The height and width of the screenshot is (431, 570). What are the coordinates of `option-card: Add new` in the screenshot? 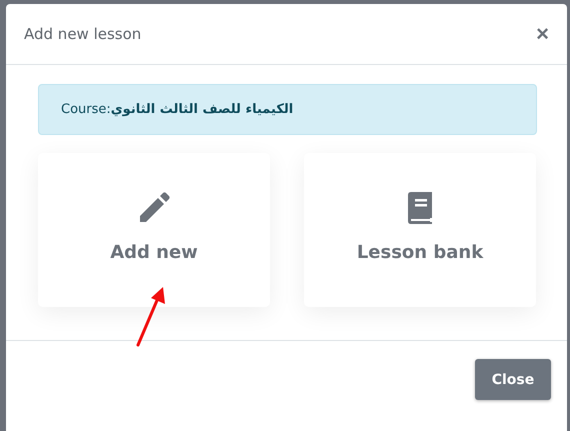 It's located at (154, 230).